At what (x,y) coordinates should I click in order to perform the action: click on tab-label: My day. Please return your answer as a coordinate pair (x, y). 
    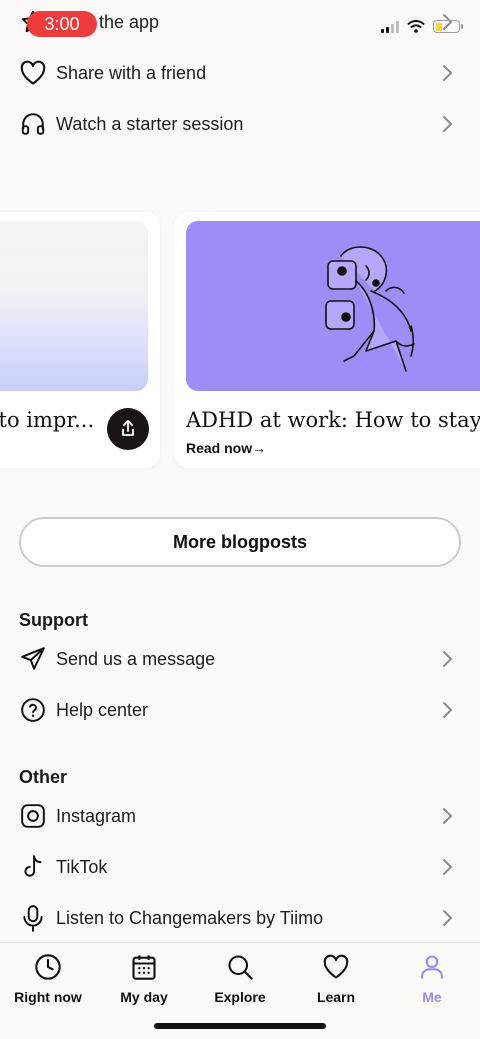
    Looking at the image, I should click on (144, 997).